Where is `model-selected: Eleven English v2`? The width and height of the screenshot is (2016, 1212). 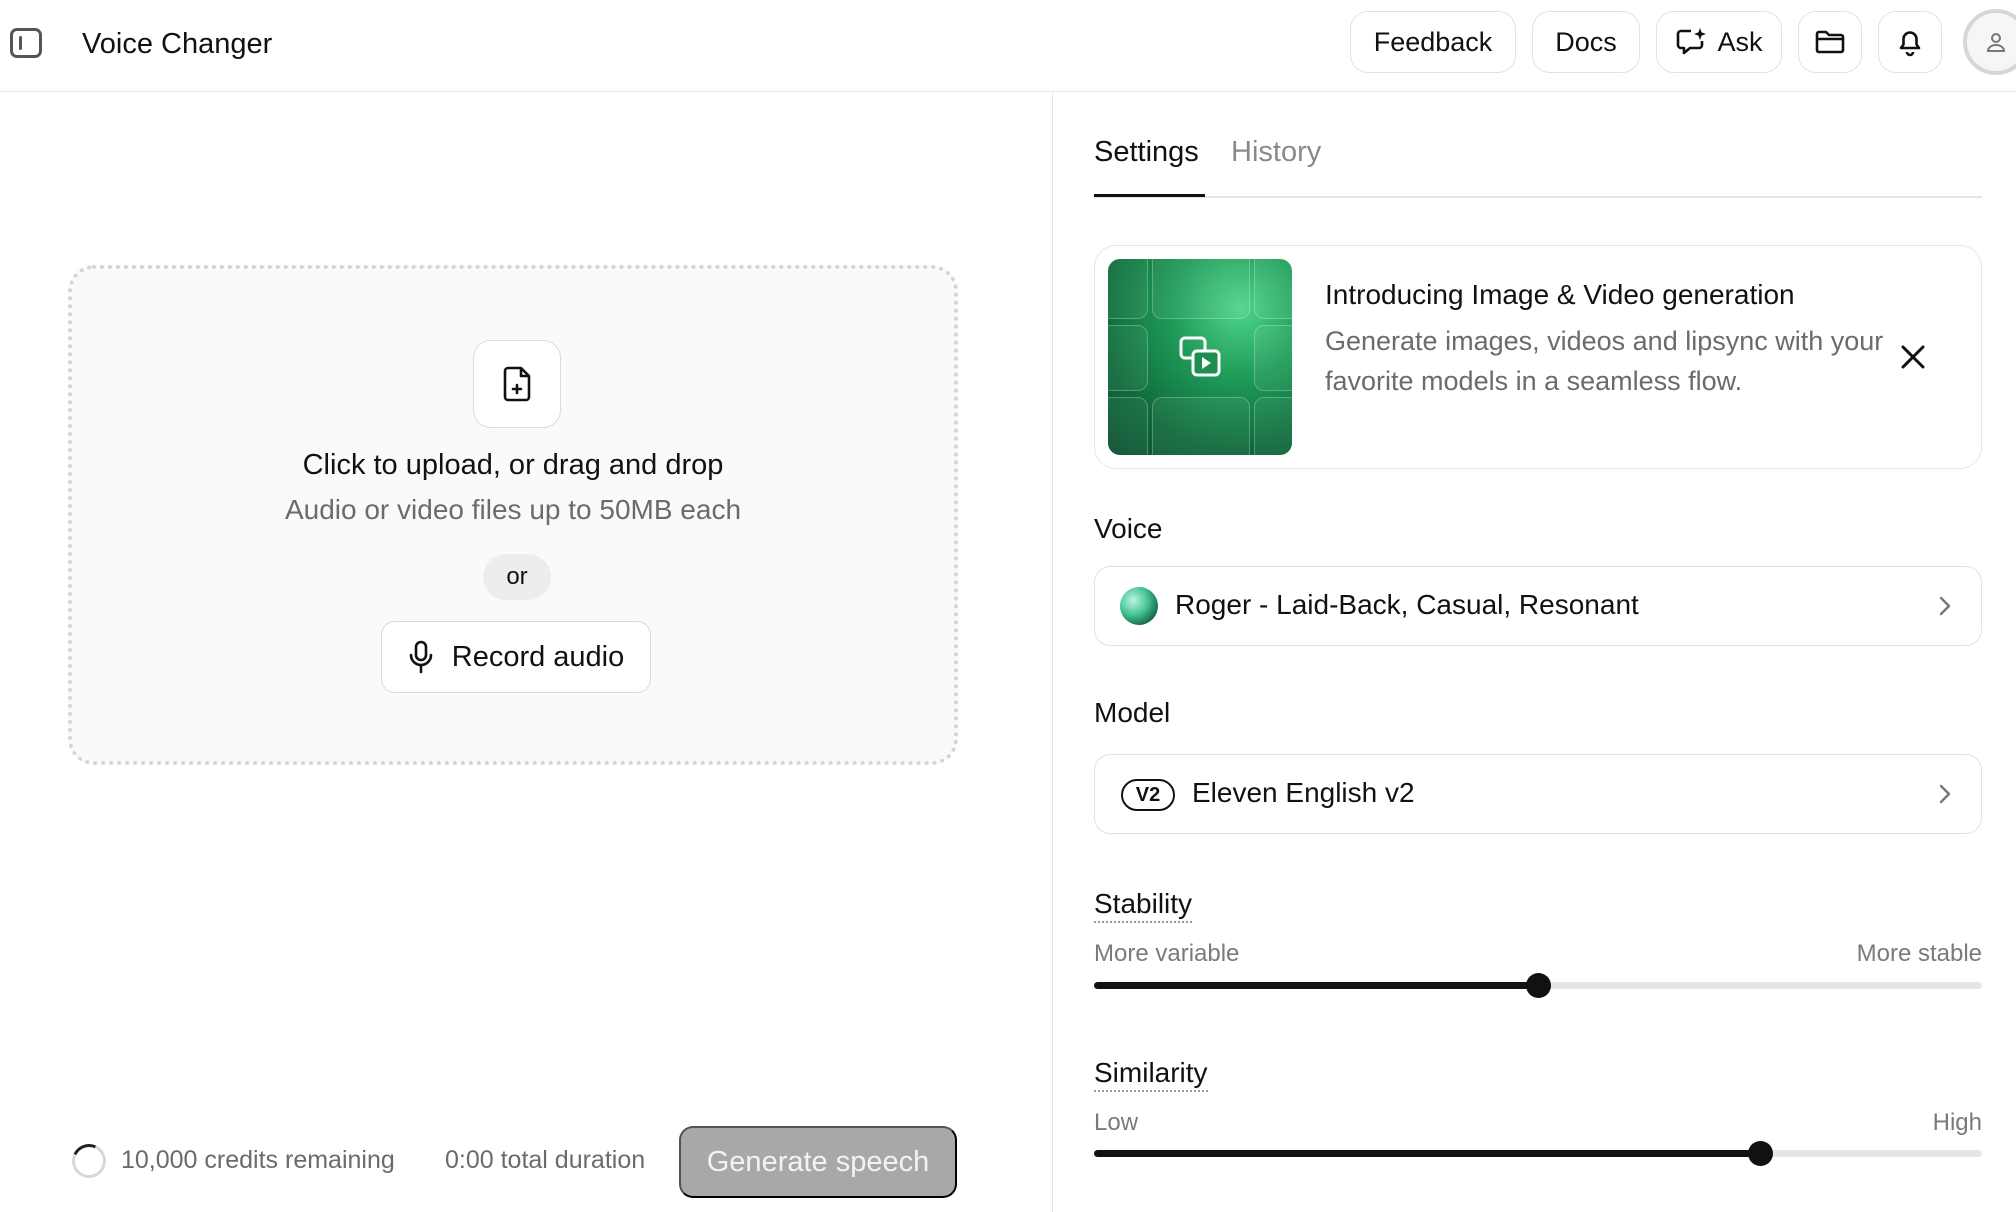
model-selected: Eleven English v2 is located at coordinates (1303, 792).